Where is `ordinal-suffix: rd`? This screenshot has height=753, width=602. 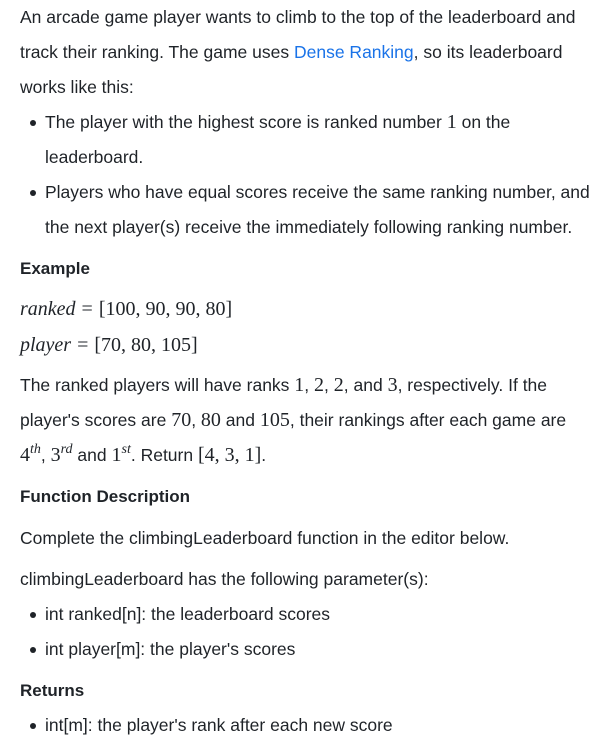
ordinal-suffix: rd is located at coordinates (66, 449).